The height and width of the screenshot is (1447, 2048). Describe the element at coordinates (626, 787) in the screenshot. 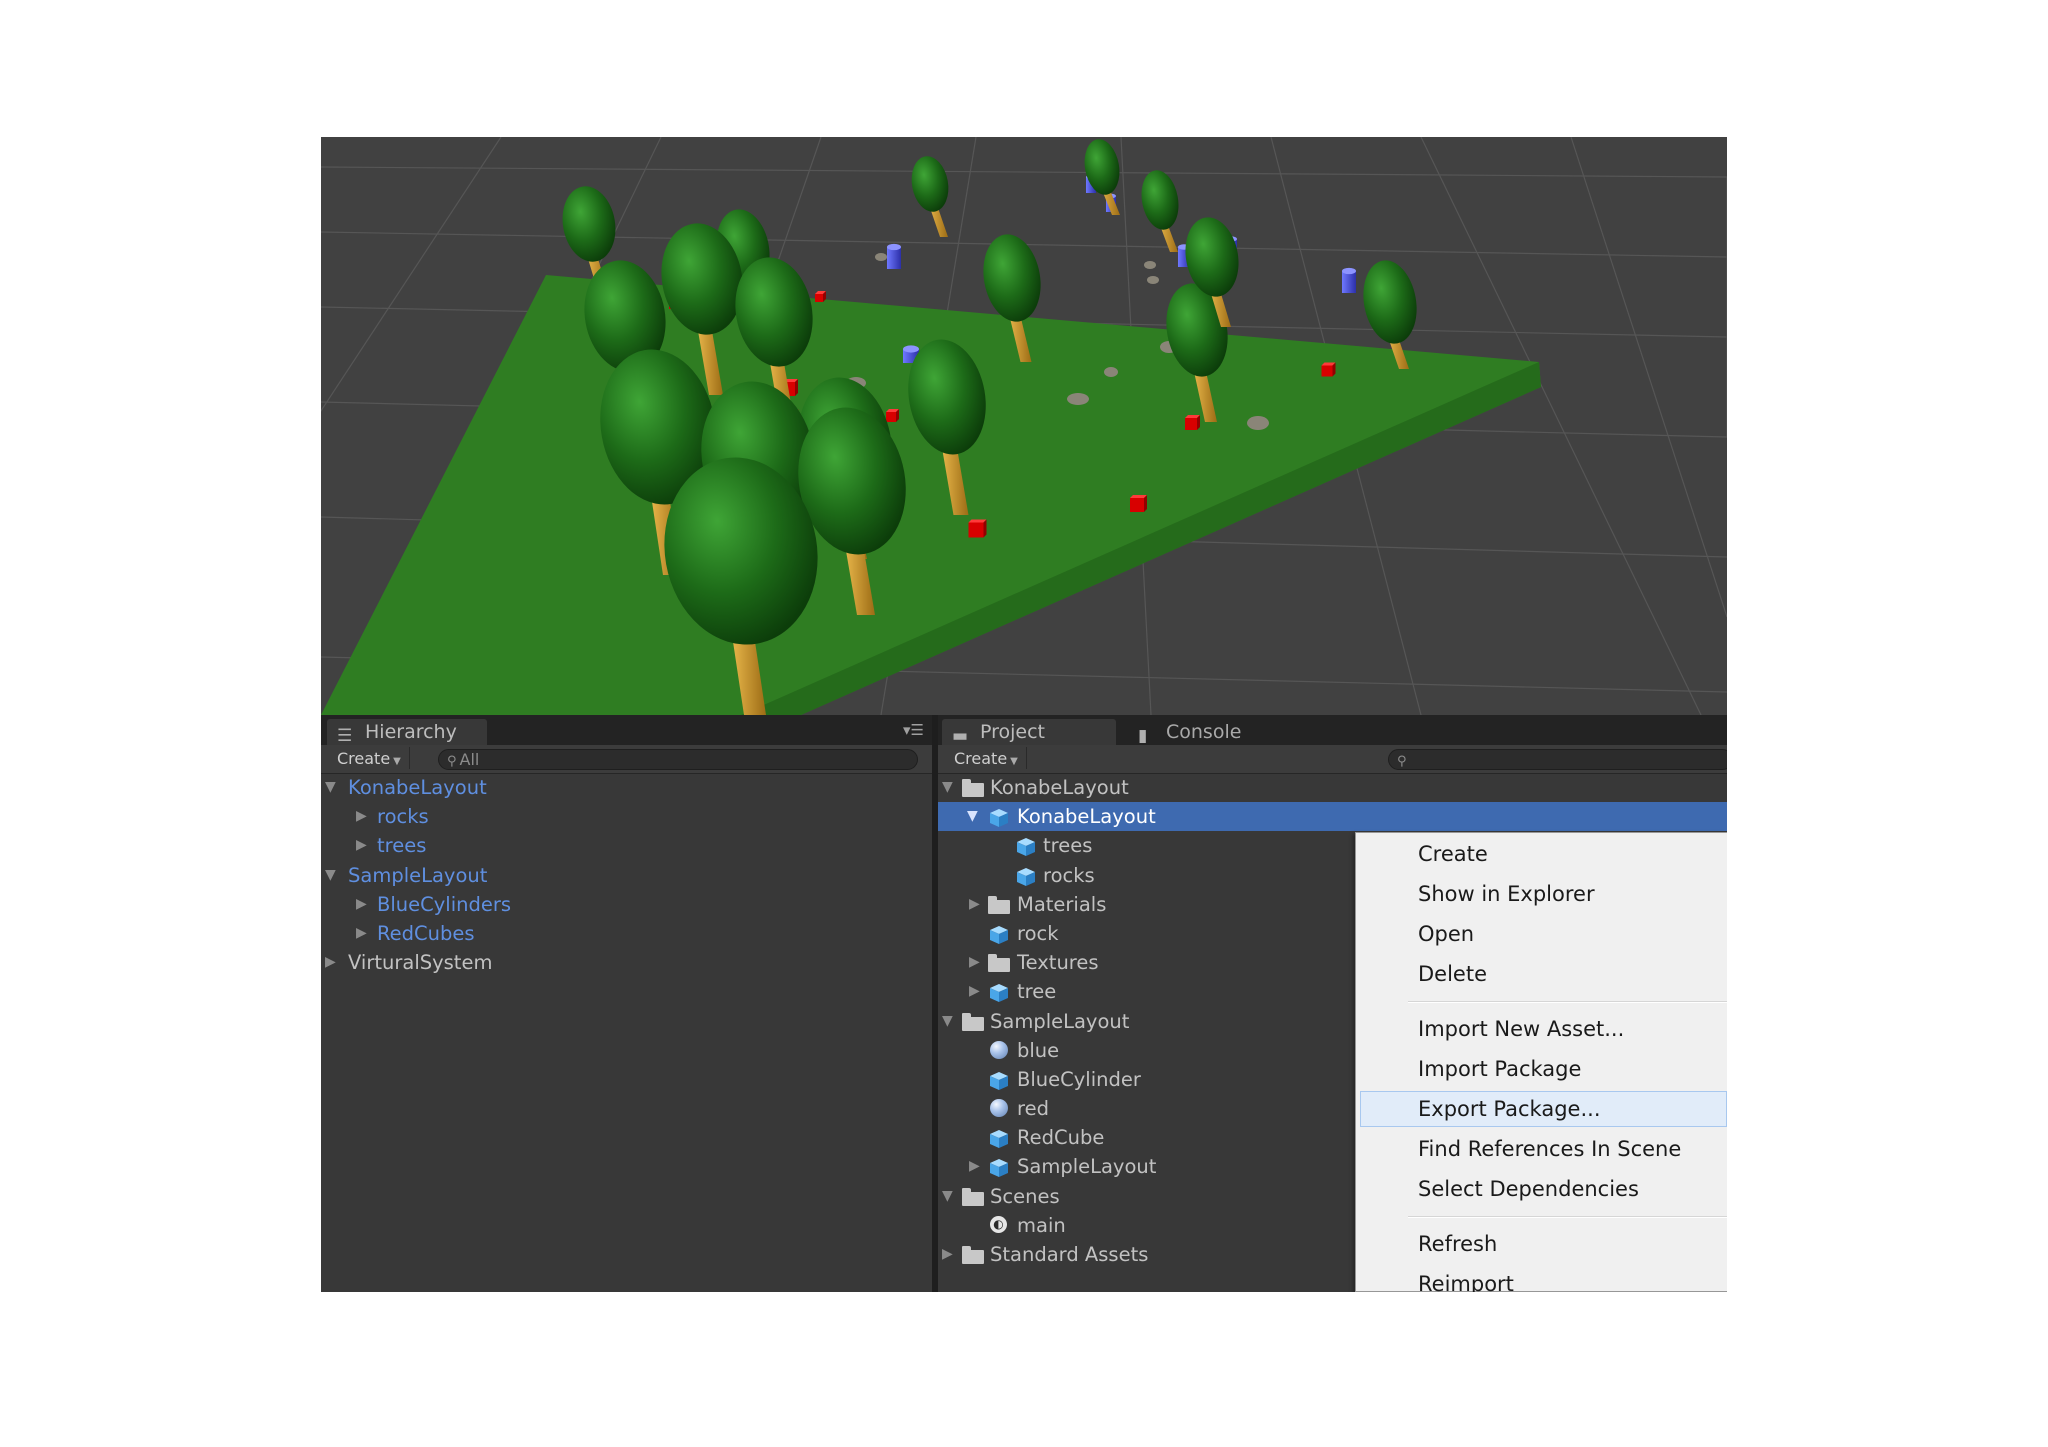

I see `hierarchy-item-konabelayout: ▼ KonabeLayout` at that location.